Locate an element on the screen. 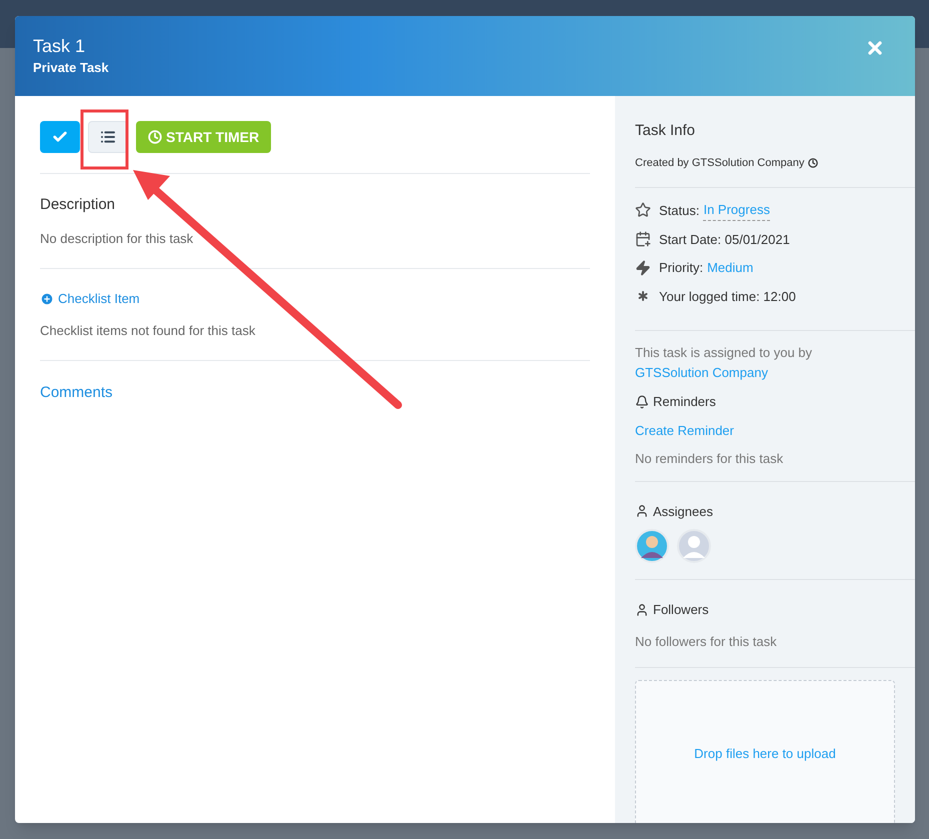 Image resolution: width=929 pixels, height=839 pixels. section-heading: Description is located at coordinates (78, 205).